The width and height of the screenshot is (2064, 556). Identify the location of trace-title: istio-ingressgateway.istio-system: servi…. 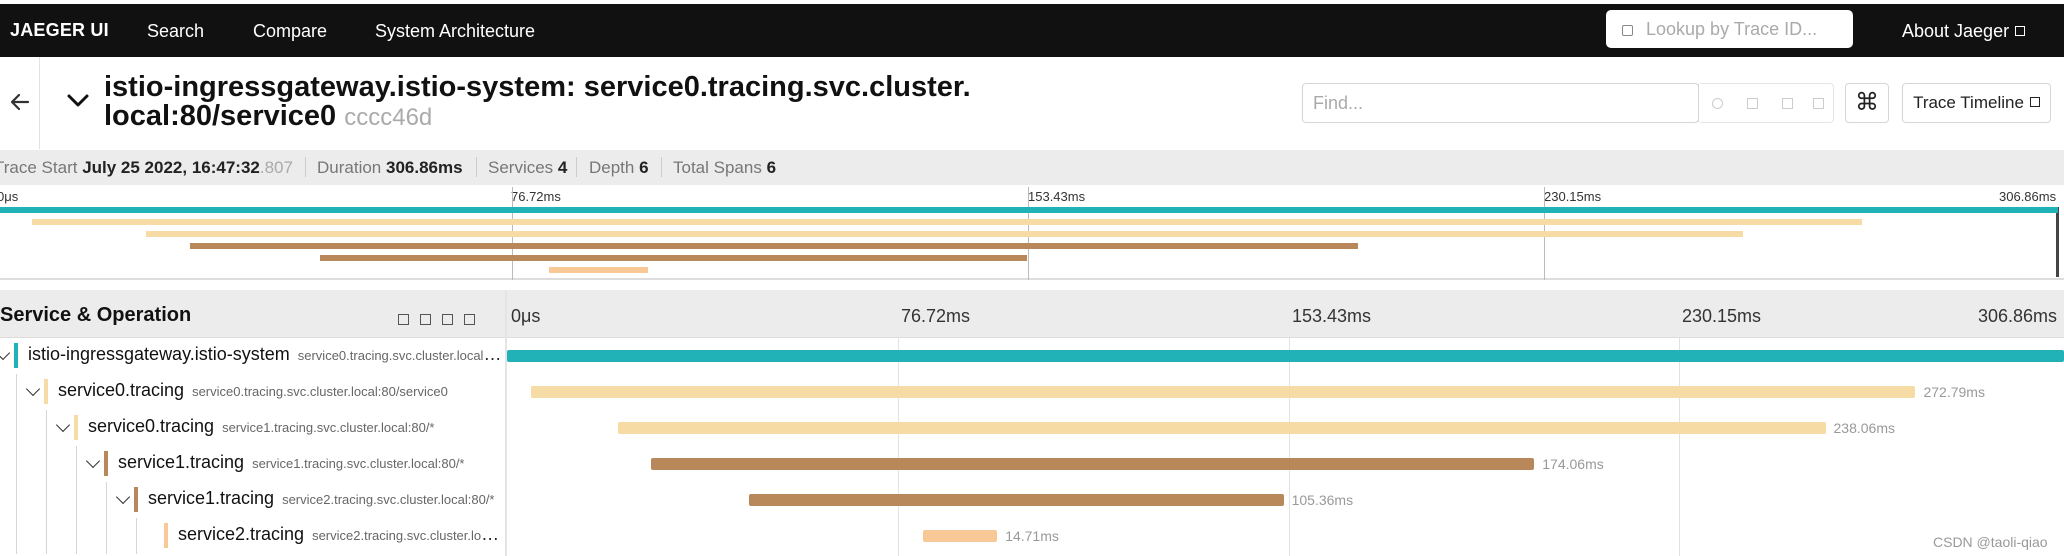
(544, 102).